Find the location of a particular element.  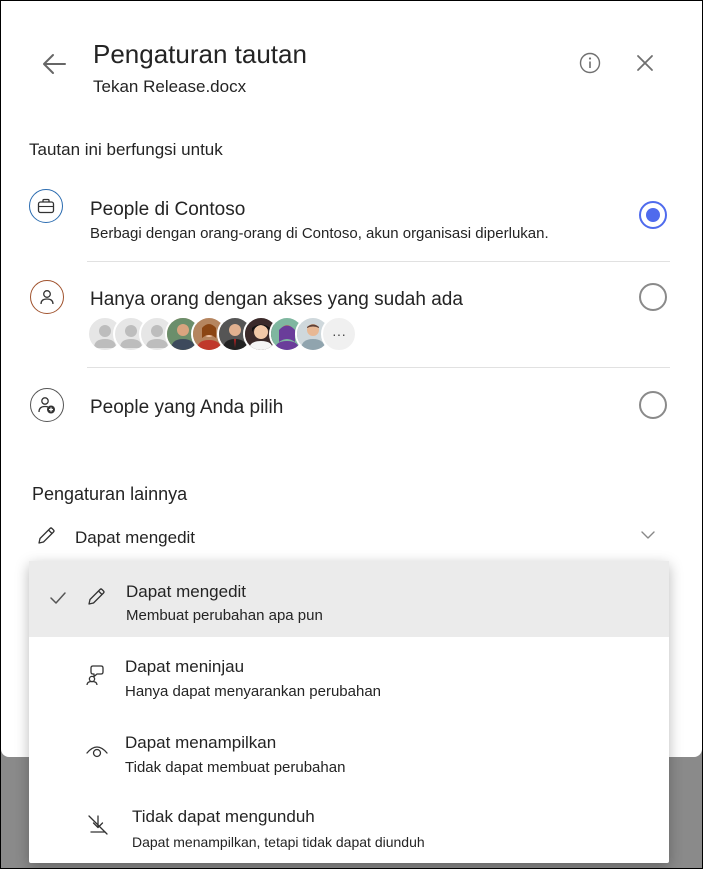

close-button is located at coordinates (645, 63).